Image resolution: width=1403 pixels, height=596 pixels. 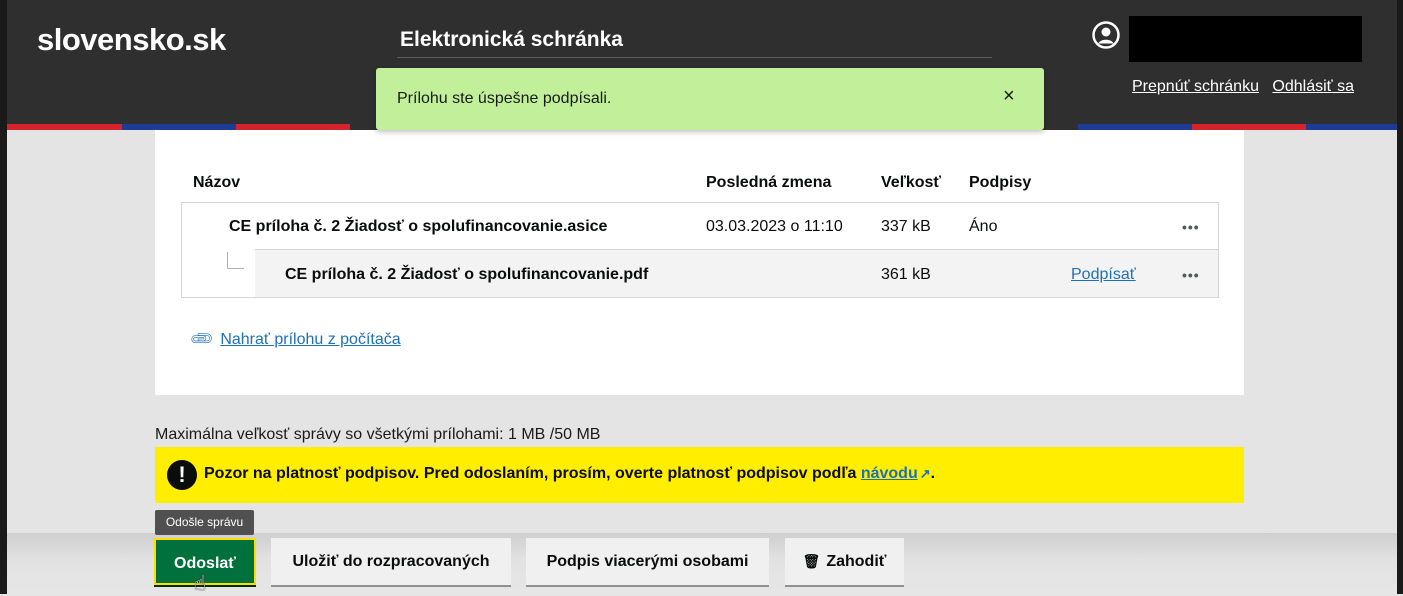 I want to click on header-links: Prepnúť schránku Odhlásiť sa, so click(x=1247, y=87).